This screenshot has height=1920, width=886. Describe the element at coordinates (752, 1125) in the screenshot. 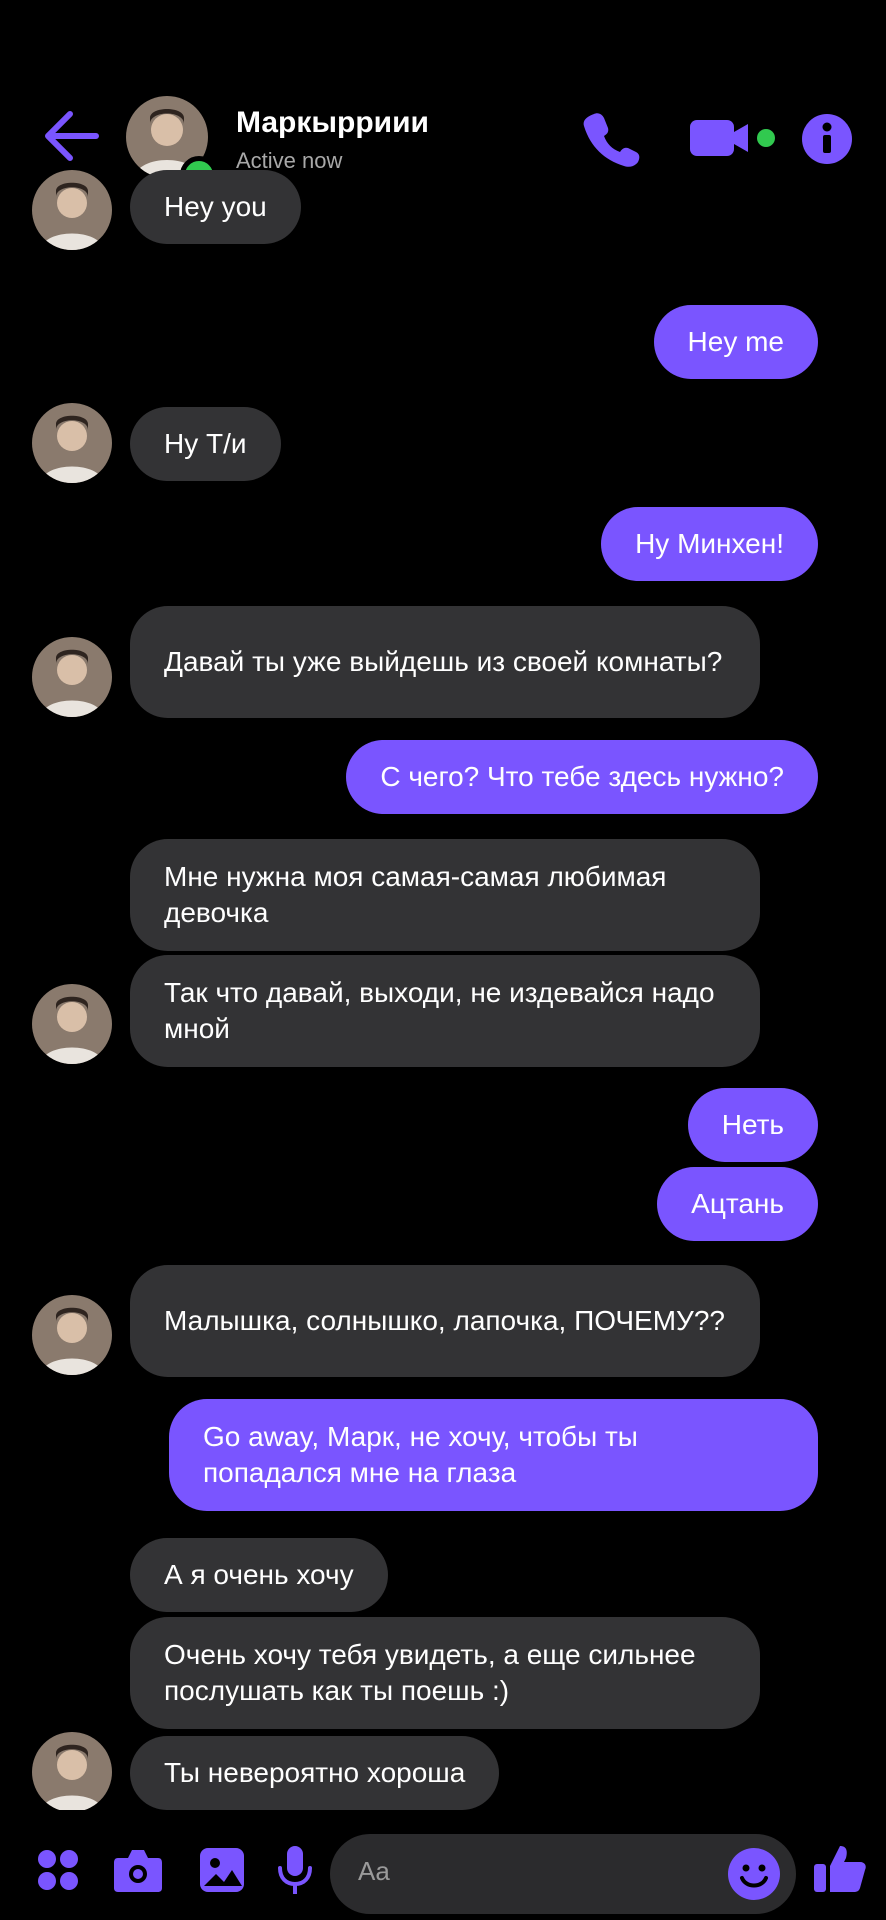

I see `message-outgoing: Неть` at that location.